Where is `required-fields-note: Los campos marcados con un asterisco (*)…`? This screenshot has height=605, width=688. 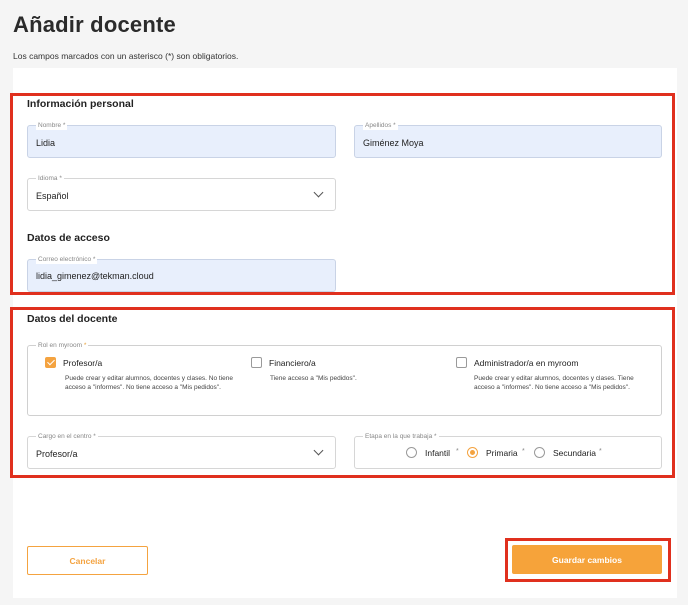
required-fields-note: Los campos marcados con un asterisco (*)… is located at coordinates (126, 56).